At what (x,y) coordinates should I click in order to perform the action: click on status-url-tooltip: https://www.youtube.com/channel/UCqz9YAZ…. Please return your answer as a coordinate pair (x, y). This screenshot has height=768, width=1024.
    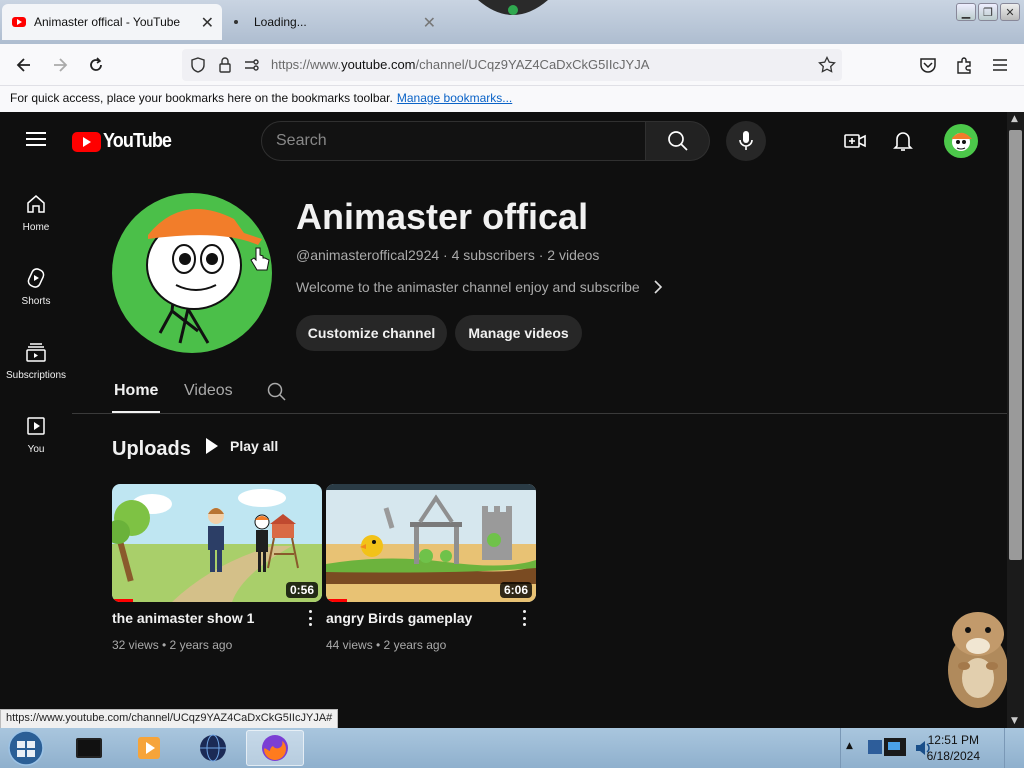
    Looking at the image, I should click on (169, 719).